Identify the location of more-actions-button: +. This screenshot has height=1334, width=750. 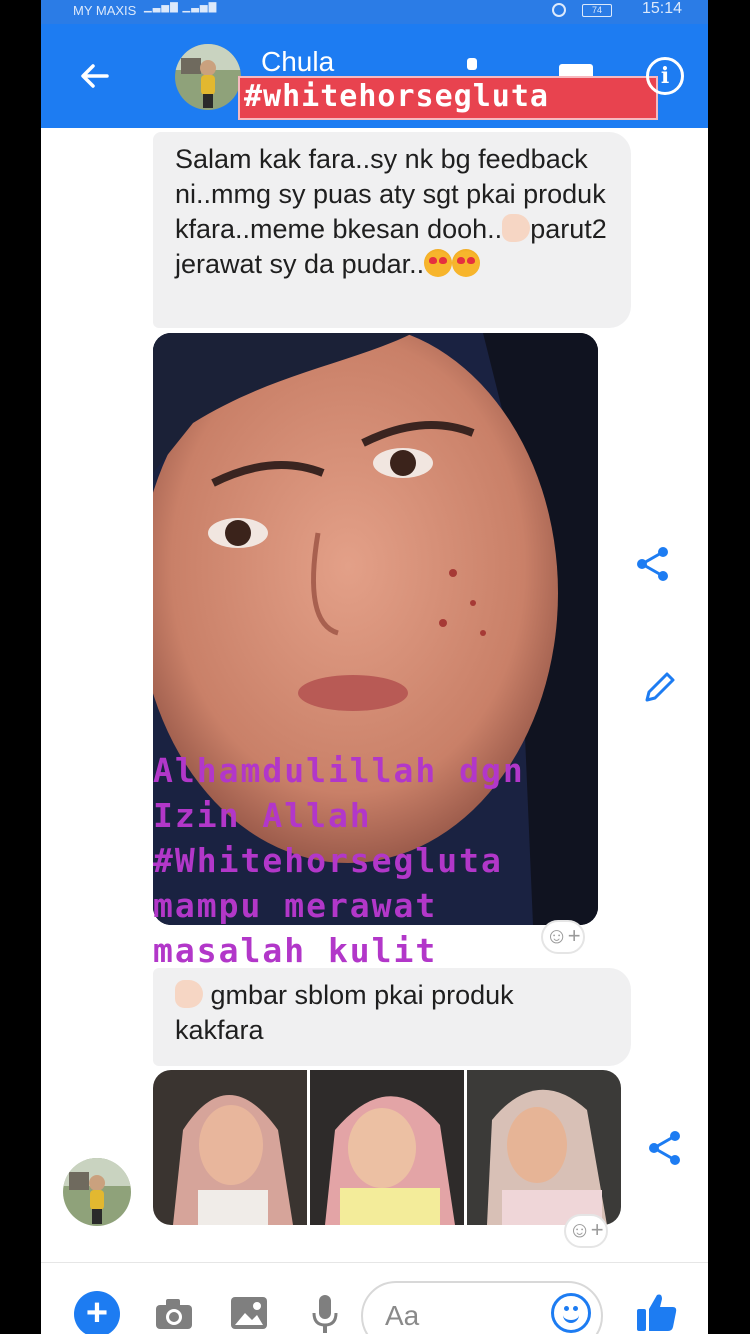
(97, 1312).